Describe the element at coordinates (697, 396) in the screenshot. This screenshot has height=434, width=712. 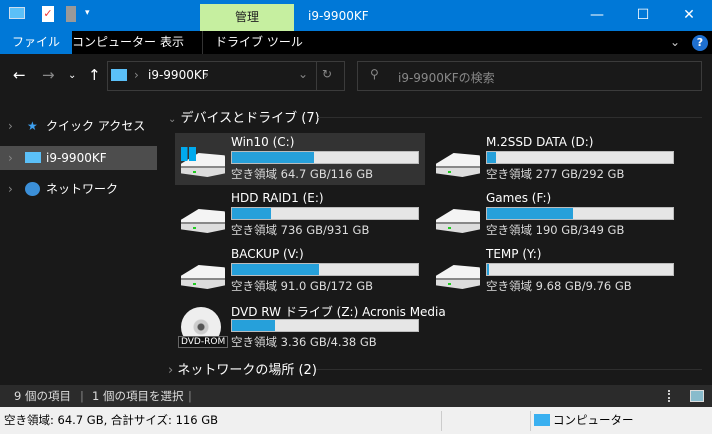
I see `large-icons-view-button` at that location.